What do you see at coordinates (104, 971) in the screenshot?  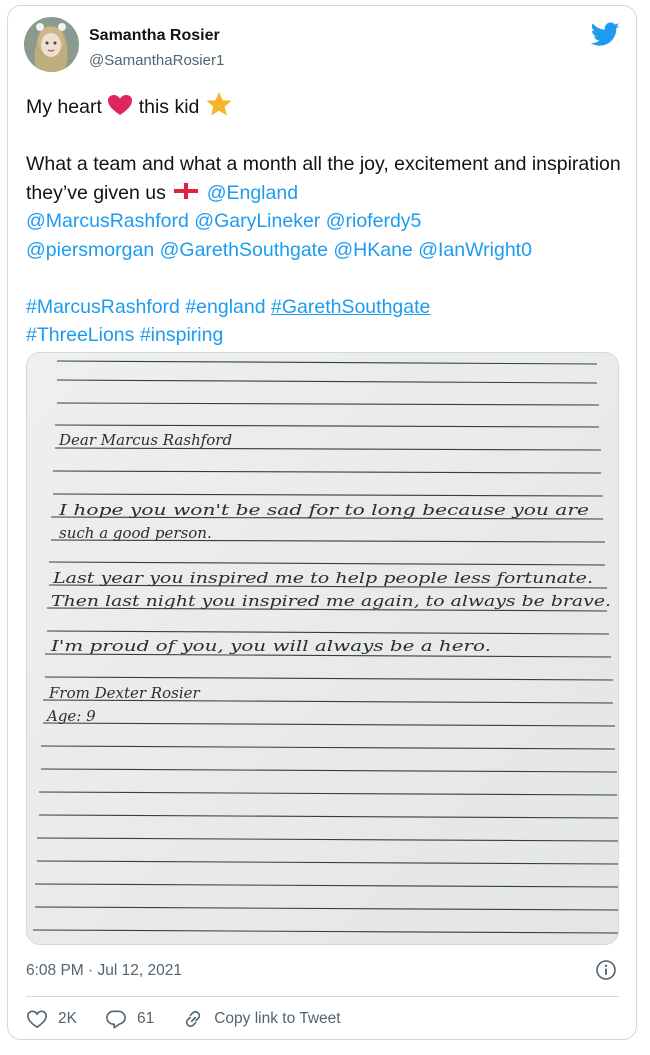 I see `timestamp: 6:08 PM · Jul 12, 2021` at bounding box center [104, 971].